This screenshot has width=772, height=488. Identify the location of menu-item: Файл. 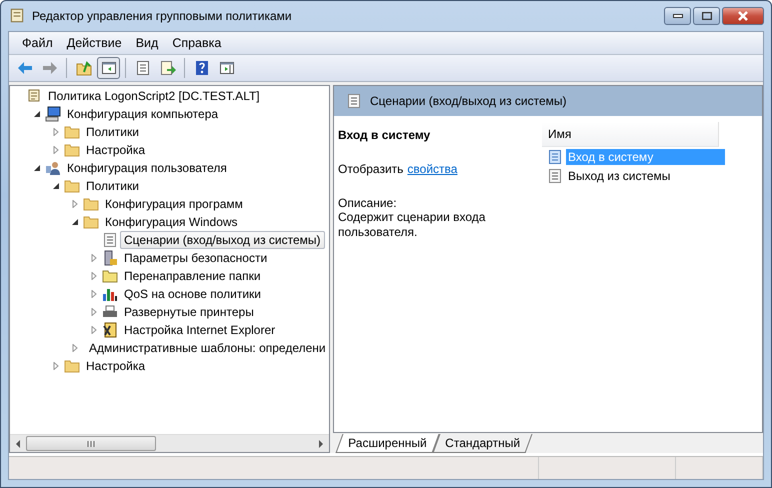
(37, 43).